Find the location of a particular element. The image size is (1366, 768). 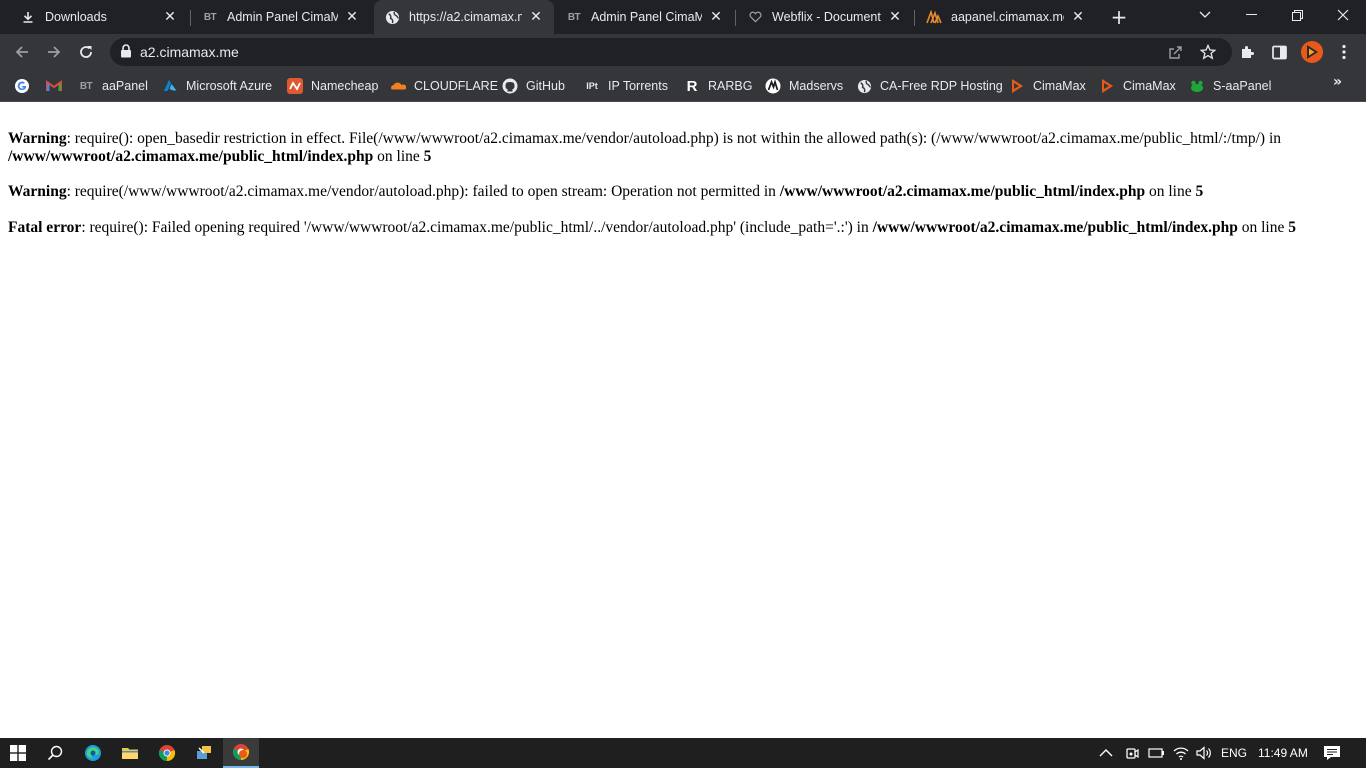

side-panel-icon is located at coordinates (1279, 52).